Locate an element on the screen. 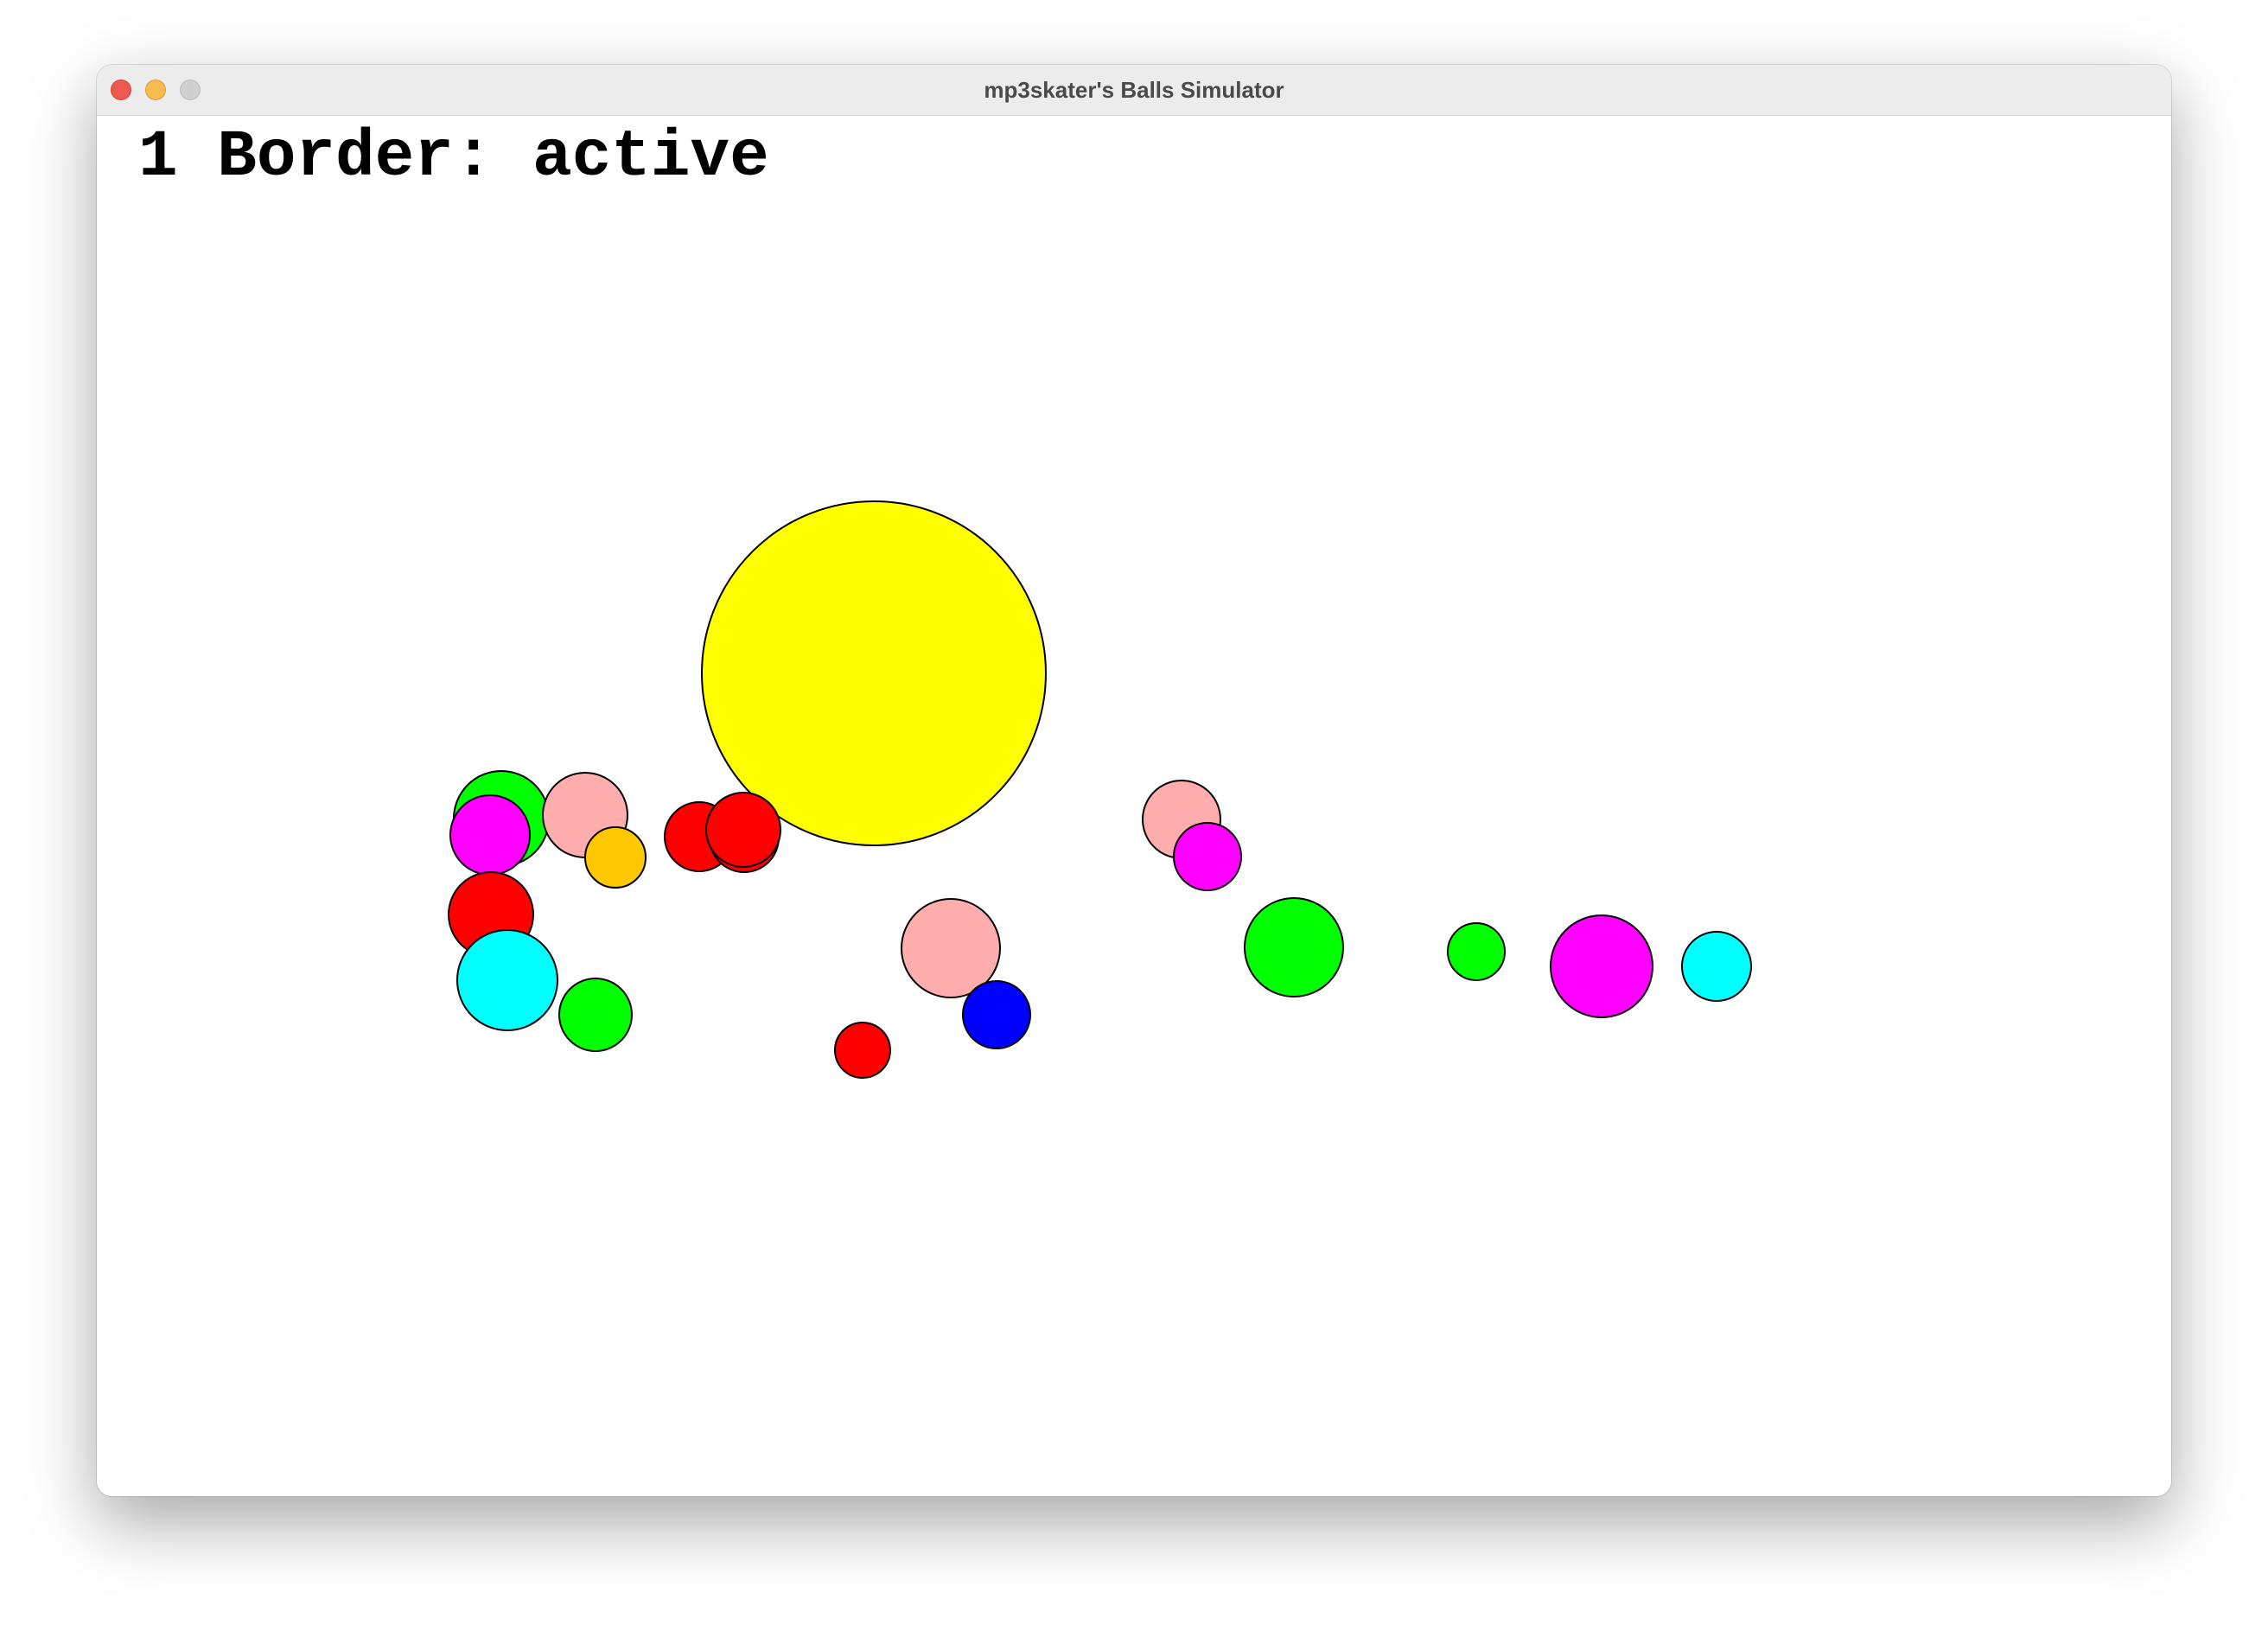  border-status-label: 1 Border: active is located at coordinates (454, 157).